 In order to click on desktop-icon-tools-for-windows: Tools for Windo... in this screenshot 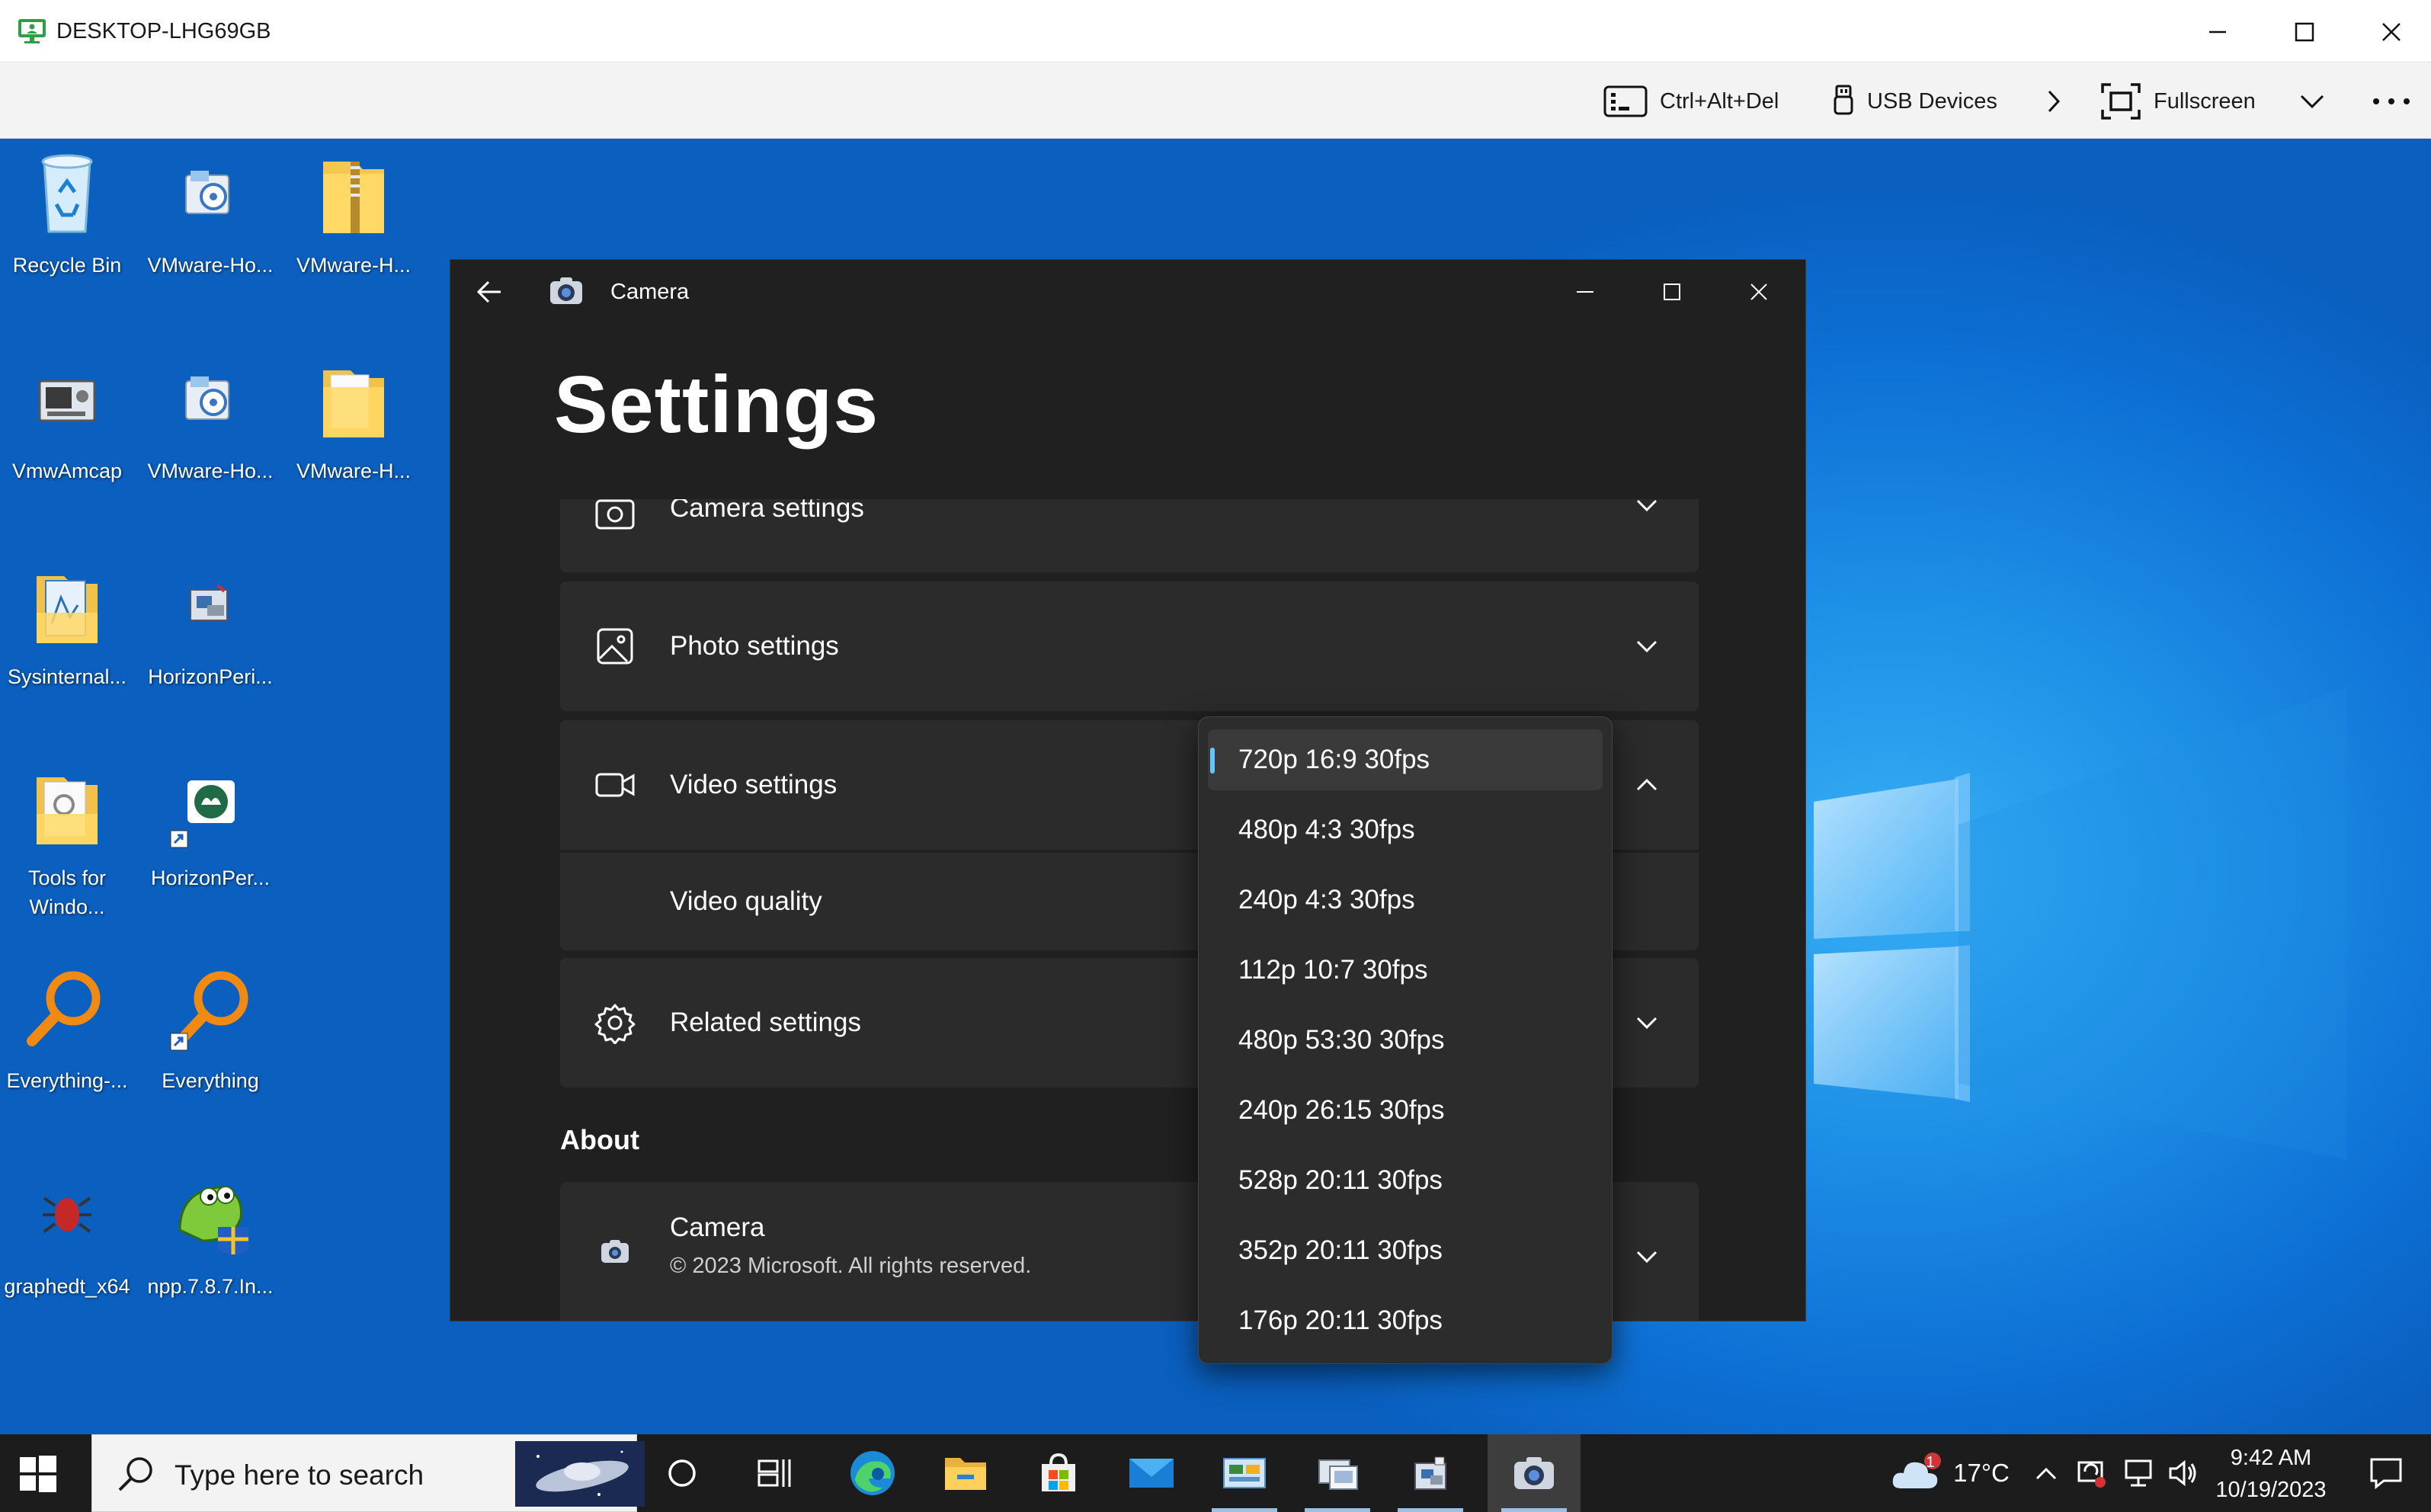, I will do `click(68, 851)`.